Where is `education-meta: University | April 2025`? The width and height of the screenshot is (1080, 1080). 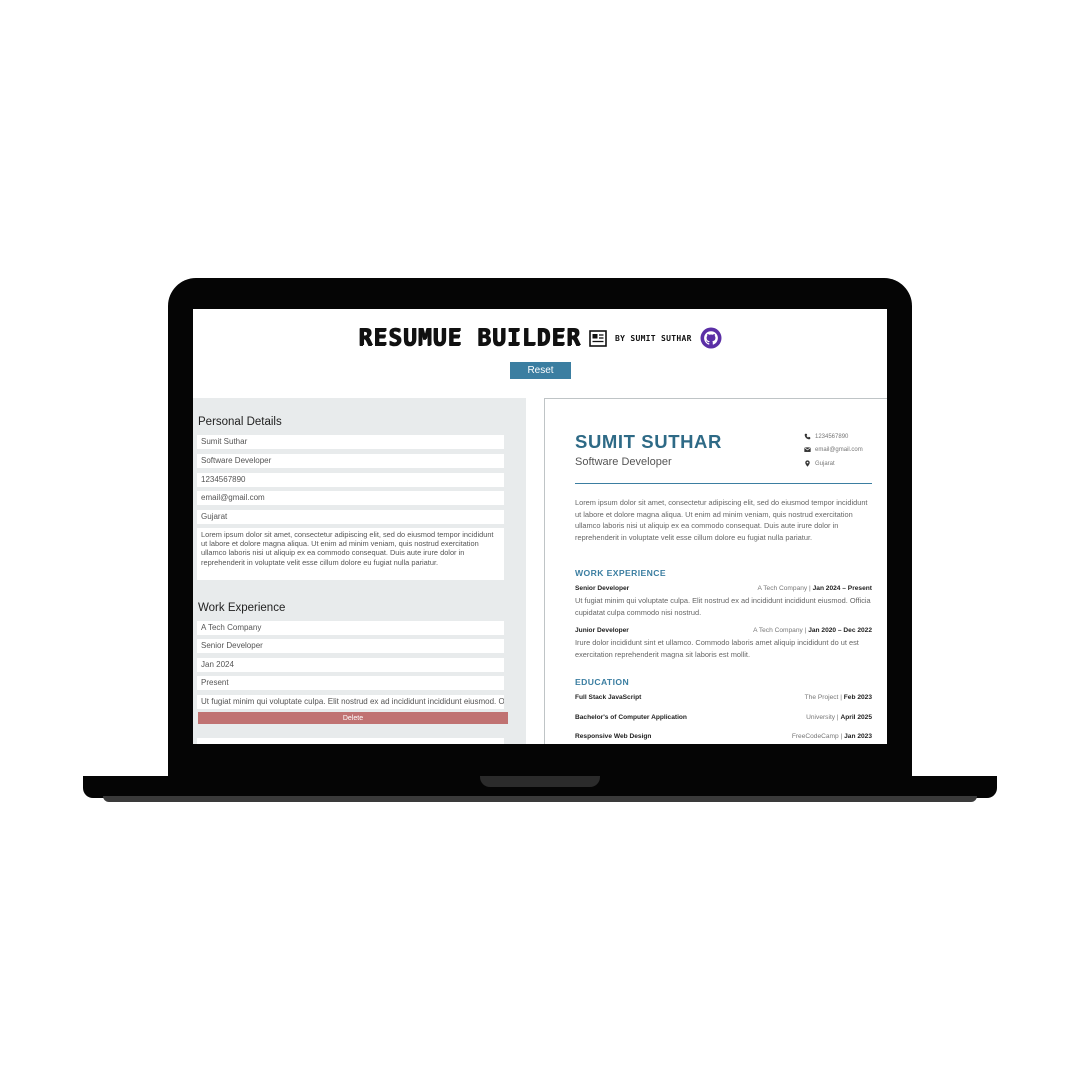
education-meta: University | April 2025 is located at coordinates (839, 717).